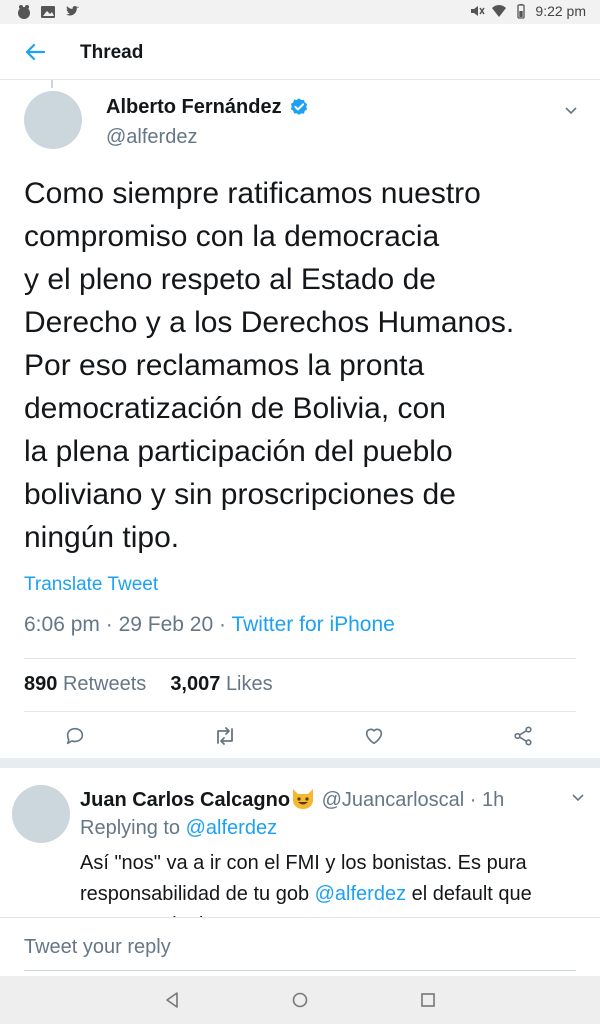 The image size is (600, 1024). Describe the element at coordinates (298, 106) in the screenshot. I see `verified-badge-icon` at that location.